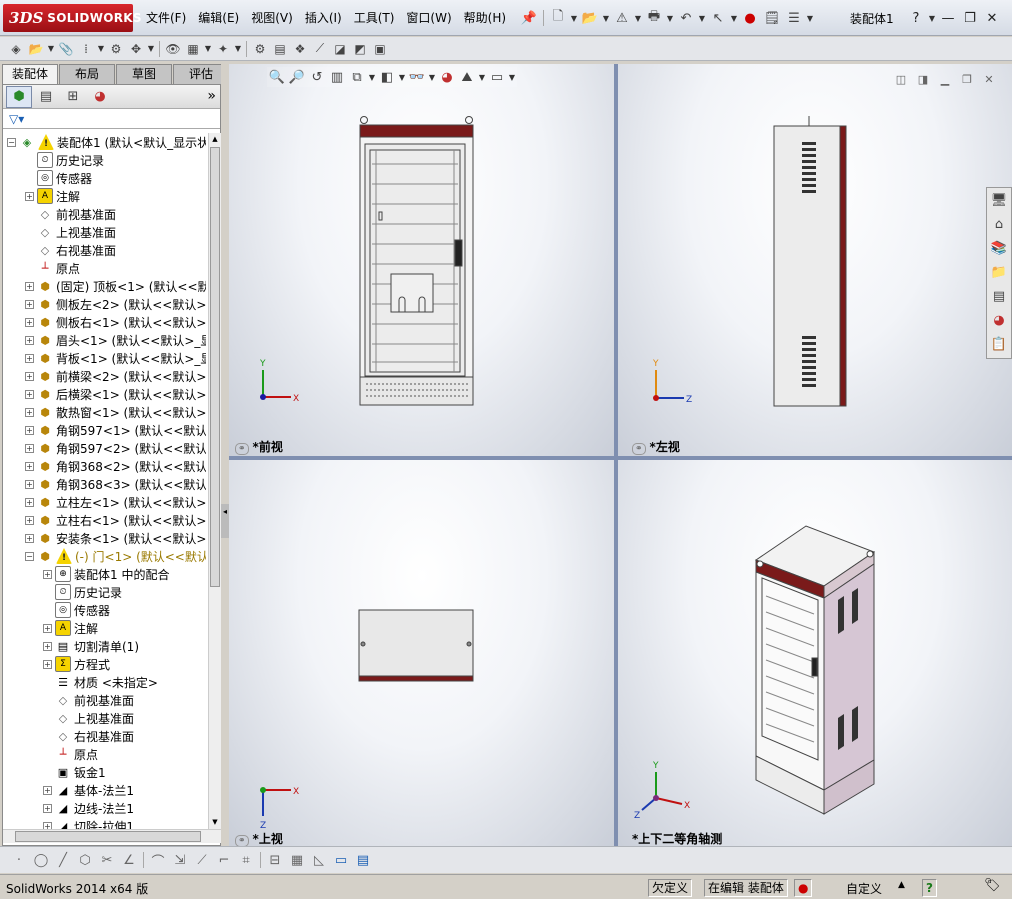 This screenshot has height=899, width=1012. What do you see at coordinates (86, 49) in the screenshot?
I see `linear-pattern-icon: ⁞` at bounding box center [86, 49].